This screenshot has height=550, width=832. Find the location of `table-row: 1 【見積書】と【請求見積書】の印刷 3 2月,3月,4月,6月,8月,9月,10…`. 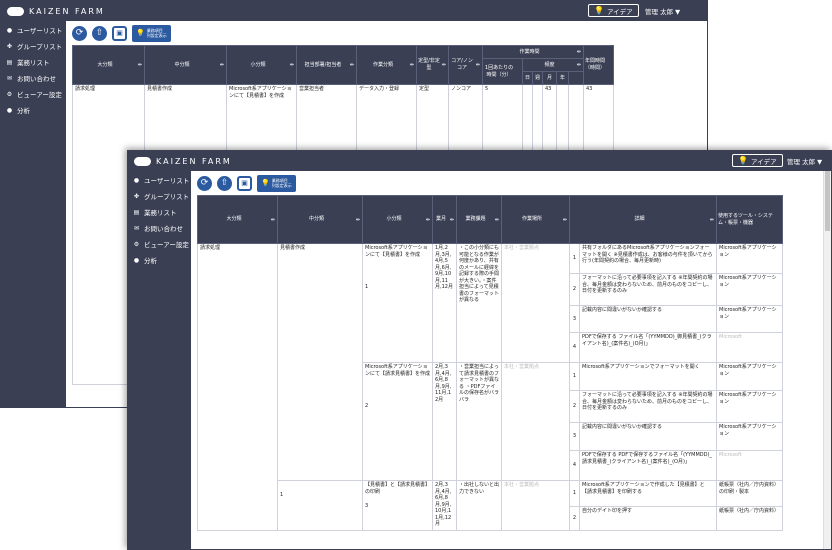

table-row: 1 【見積書】と【請求見積書】の印刷 3 2月,3月,4月,6月,8月,9月,10… is located at coordinates (490, 505).